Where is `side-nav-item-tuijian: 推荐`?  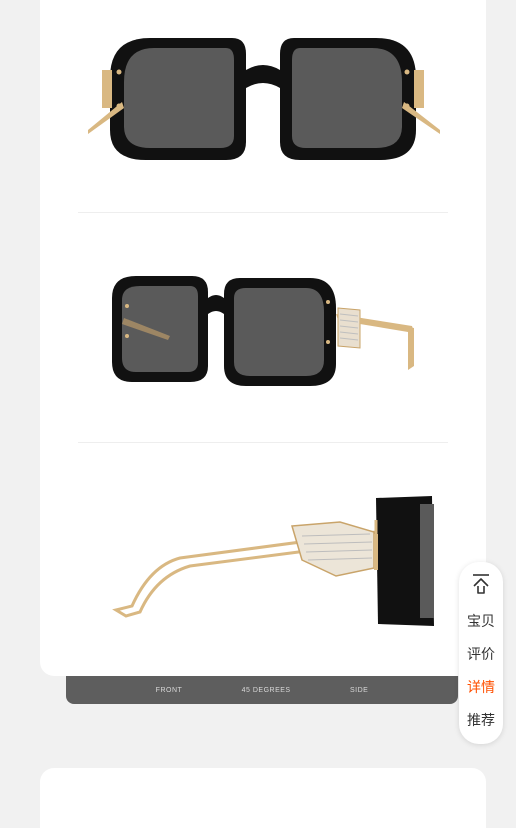
side-nav-item-tuijian: 推荐 is located at coordinates (481, 721).